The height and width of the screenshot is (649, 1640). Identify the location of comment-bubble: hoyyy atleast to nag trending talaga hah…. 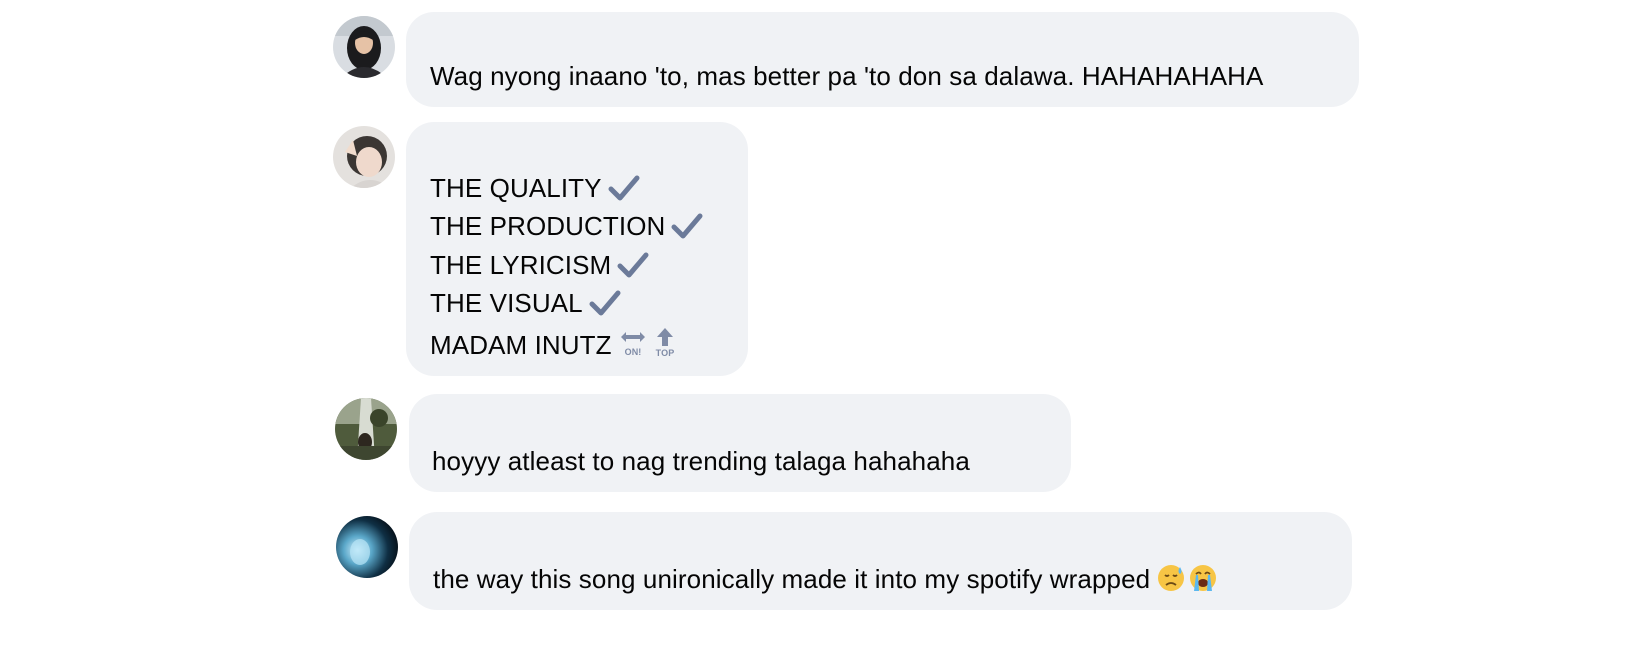
(740, 443).